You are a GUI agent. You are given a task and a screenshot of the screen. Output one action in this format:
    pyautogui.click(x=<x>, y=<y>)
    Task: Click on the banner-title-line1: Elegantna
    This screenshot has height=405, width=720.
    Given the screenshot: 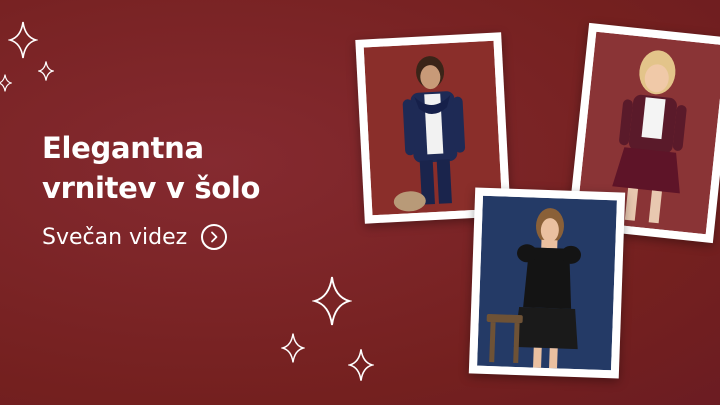 What is the action you would take?
    pyautogui.click(x=123, y=148)
    